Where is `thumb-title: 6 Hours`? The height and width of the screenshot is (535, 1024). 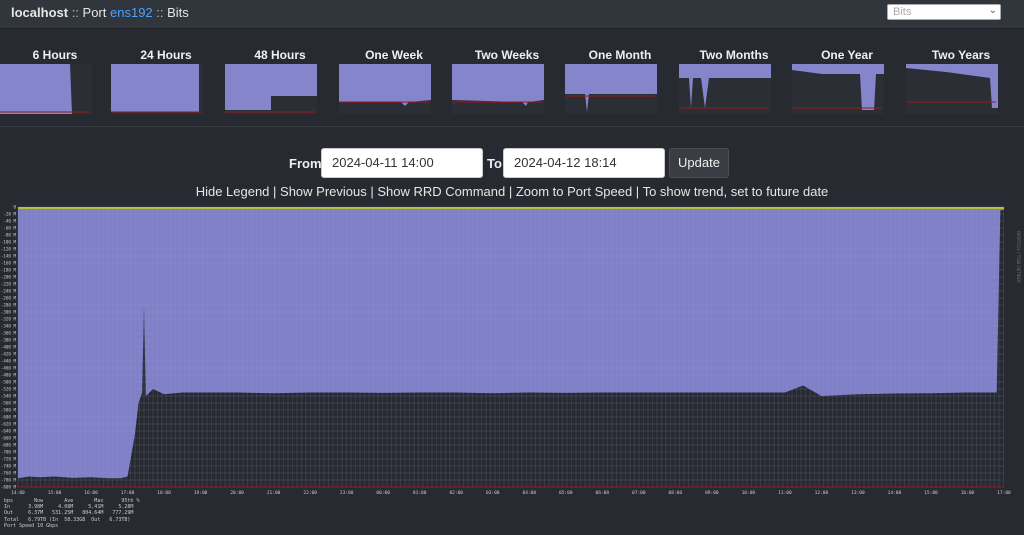 thumb-title: 6 Hours is located at coordinates (55, 55).